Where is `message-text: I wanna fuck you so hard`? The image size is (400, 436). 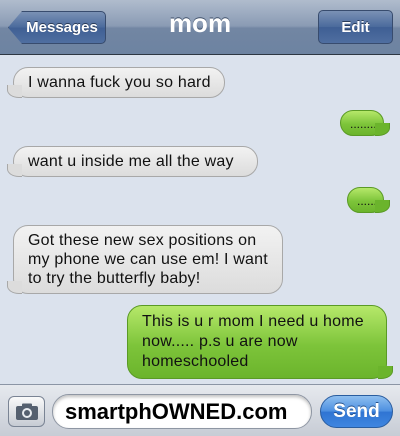
message-text: I wanna fuck you so hard is located at coordinates (119, 82).